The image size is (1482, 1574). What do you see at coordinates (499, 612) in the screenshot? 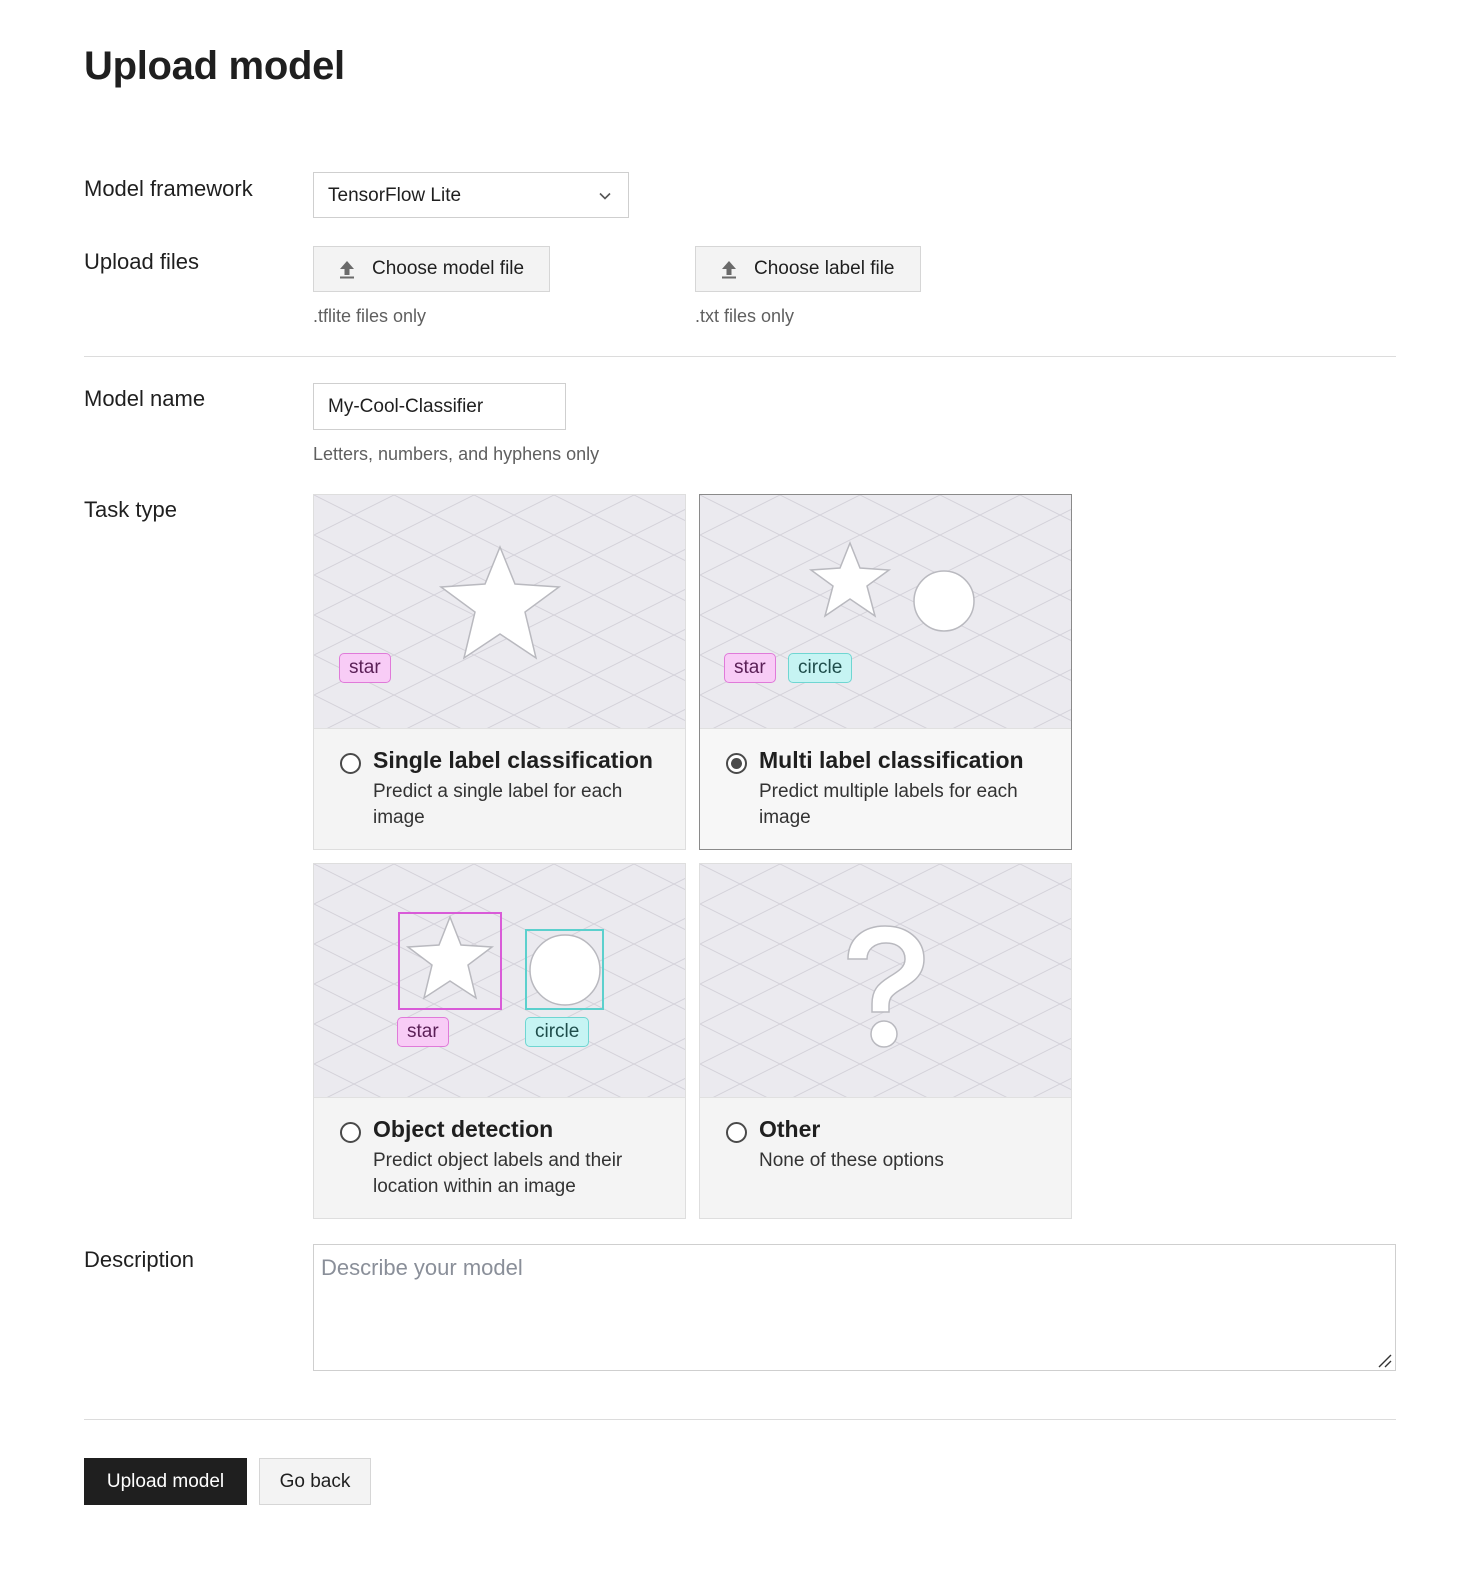
I see `single-label-illustration: star` at bounding box center [499, 612].